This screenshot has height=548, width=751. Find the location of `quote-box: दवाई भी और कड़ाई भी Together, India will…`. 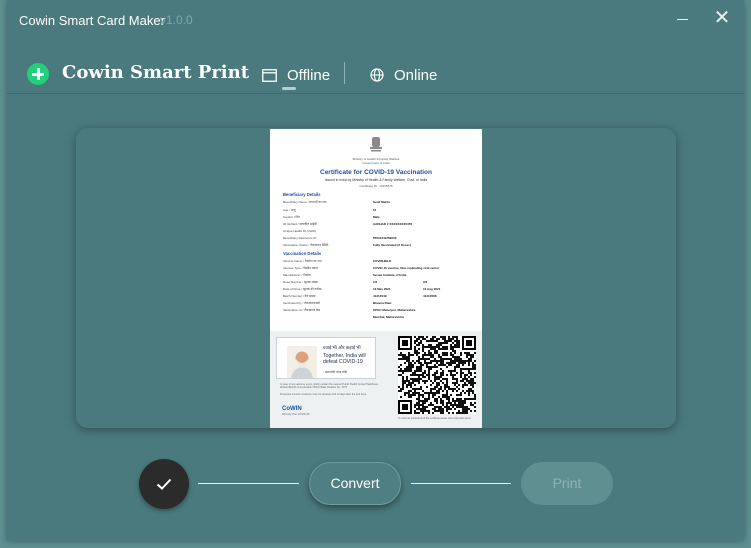

quote-box: दवाई भी और कड़ाई भी Together, India will… is located at coordinates (326, 358).